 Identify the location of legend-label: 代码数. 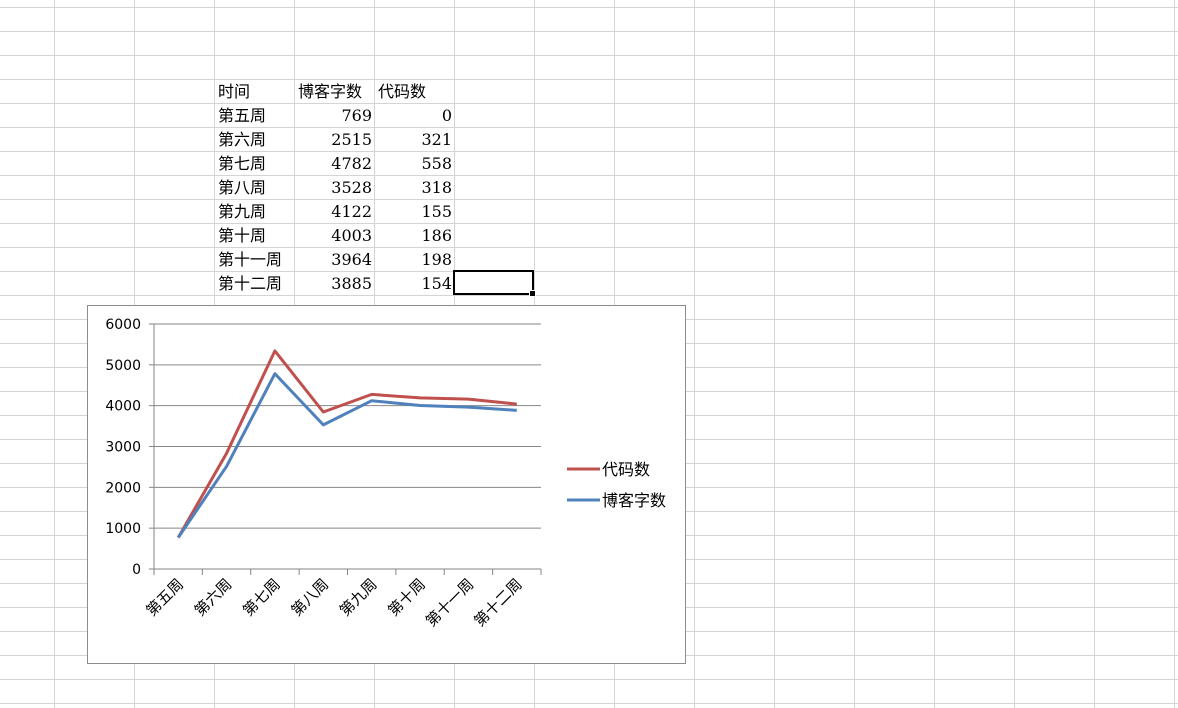
(626, 469).